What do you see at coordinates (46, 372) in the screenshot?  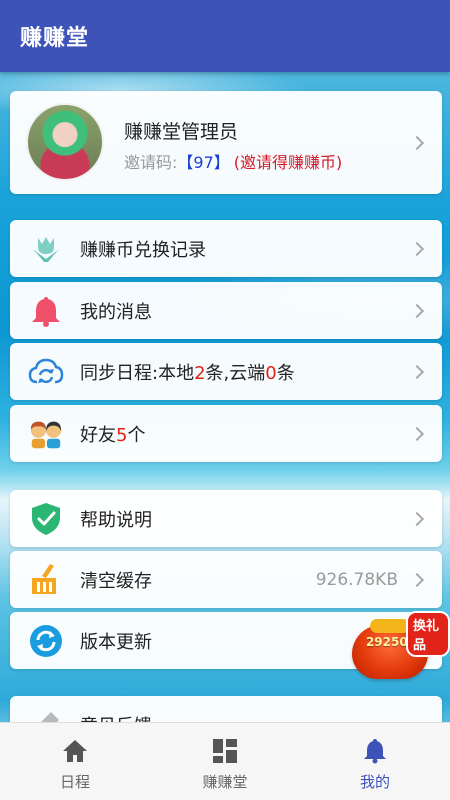 I see `cloud-sync-icon` at bounding box center [46, 372].